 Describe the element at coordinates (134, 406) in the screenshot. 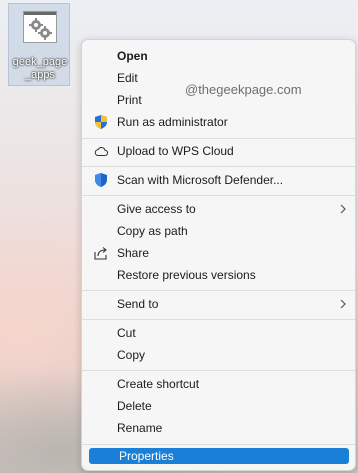

I see `menu-item-label: Delete` at that location.